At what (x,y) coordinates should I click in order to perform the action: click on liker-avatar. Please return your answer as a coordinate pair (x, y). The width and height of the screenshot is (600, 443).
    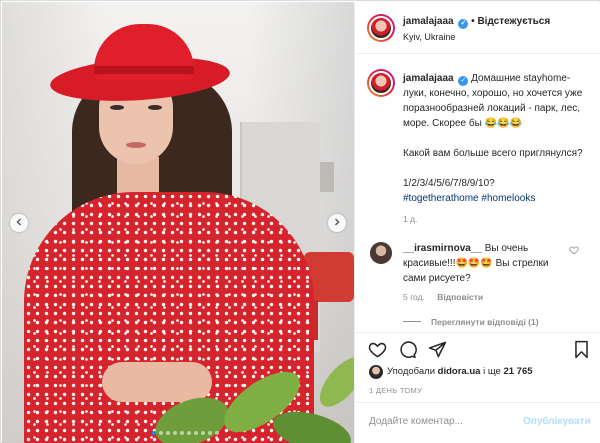
    Looking at the image, I should click on (376, 372).